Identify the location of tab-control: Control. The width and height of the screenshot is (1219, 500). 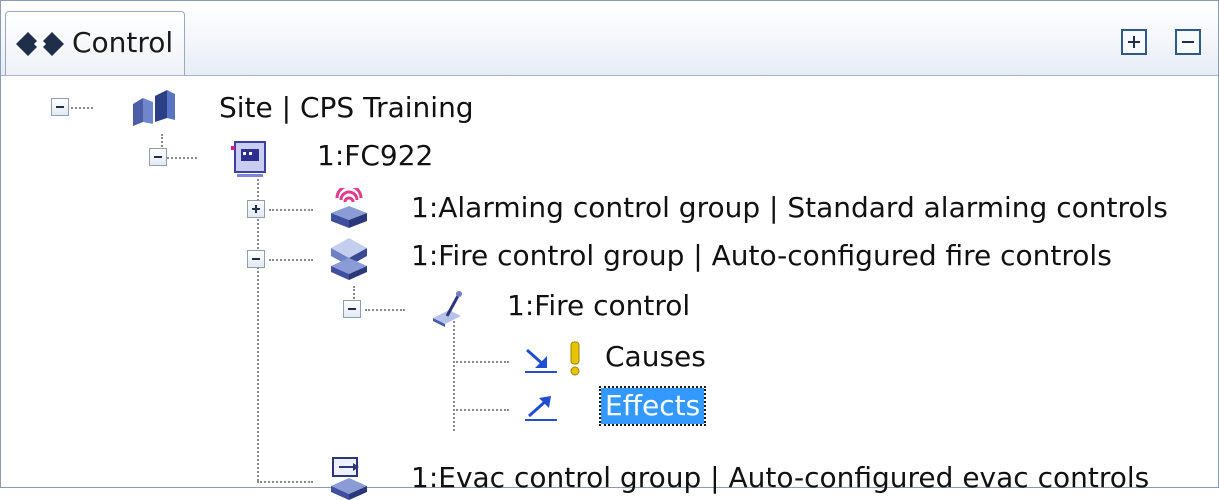
(95, 43).